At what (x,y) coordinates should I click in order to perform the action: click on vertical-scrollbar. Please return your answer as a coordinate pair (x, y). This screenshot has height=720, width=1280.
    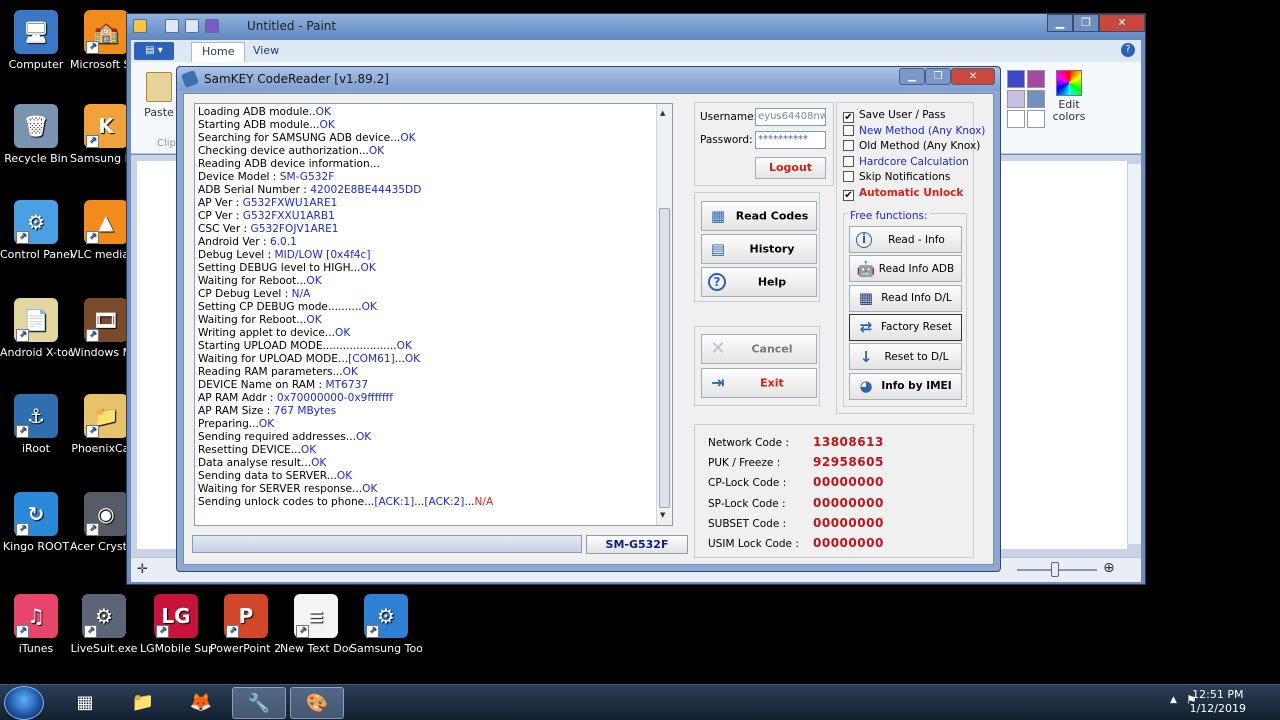
    Looking at the image, I should click on (1134, 354).